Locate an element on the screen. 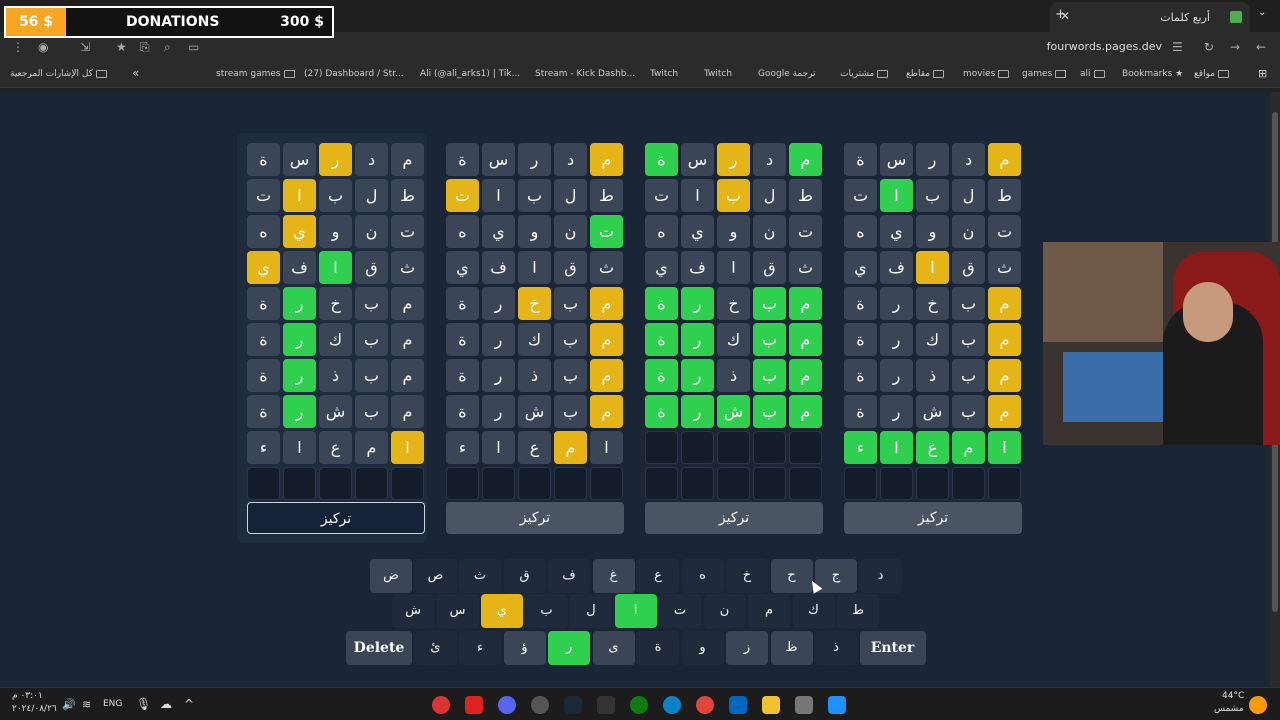 The width and height of the screenshot is (1280, 720). back-icon: ← is located at coordinates (1261, 47).